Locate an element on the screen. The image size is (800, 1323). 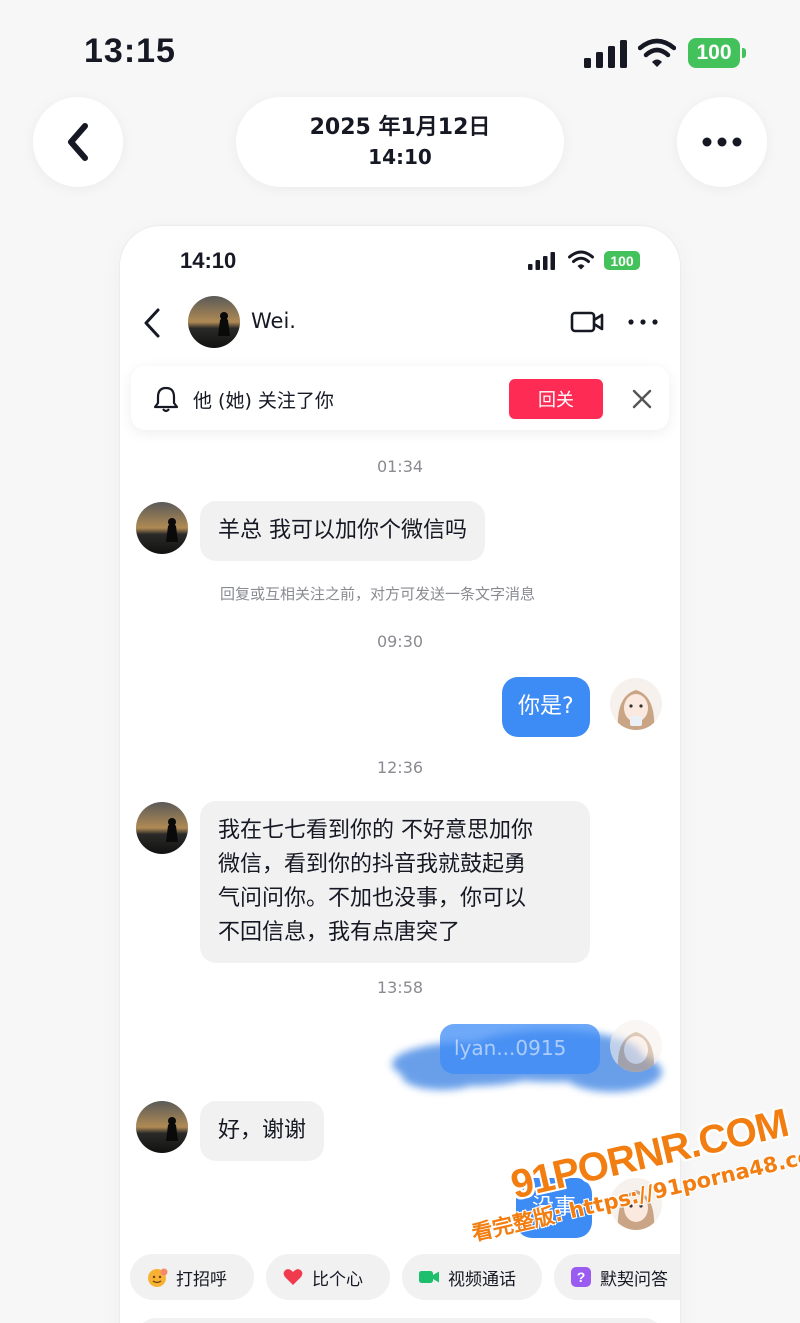
message-input is located at coordinates (400, 1320).